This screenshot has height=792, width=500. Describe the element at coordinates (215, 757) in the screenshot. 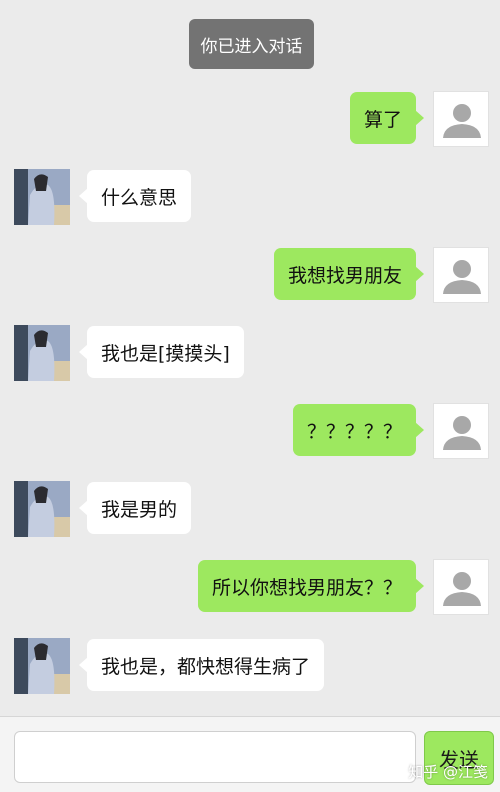

I see `message-input` at that location.